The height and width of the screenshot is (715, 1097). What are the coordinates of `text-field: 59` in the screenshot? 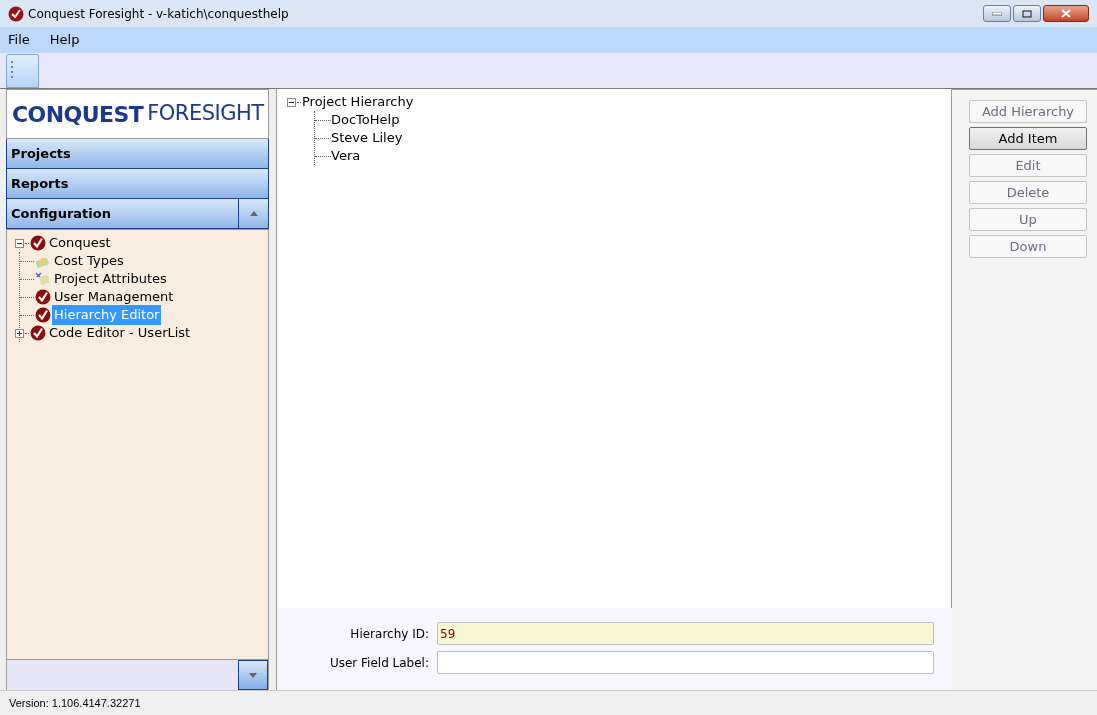 It's located at (685, 633).